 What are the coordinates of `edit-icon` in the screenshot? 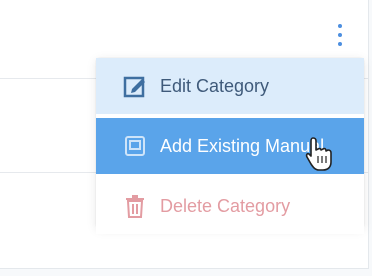 It's located at (135, 86).